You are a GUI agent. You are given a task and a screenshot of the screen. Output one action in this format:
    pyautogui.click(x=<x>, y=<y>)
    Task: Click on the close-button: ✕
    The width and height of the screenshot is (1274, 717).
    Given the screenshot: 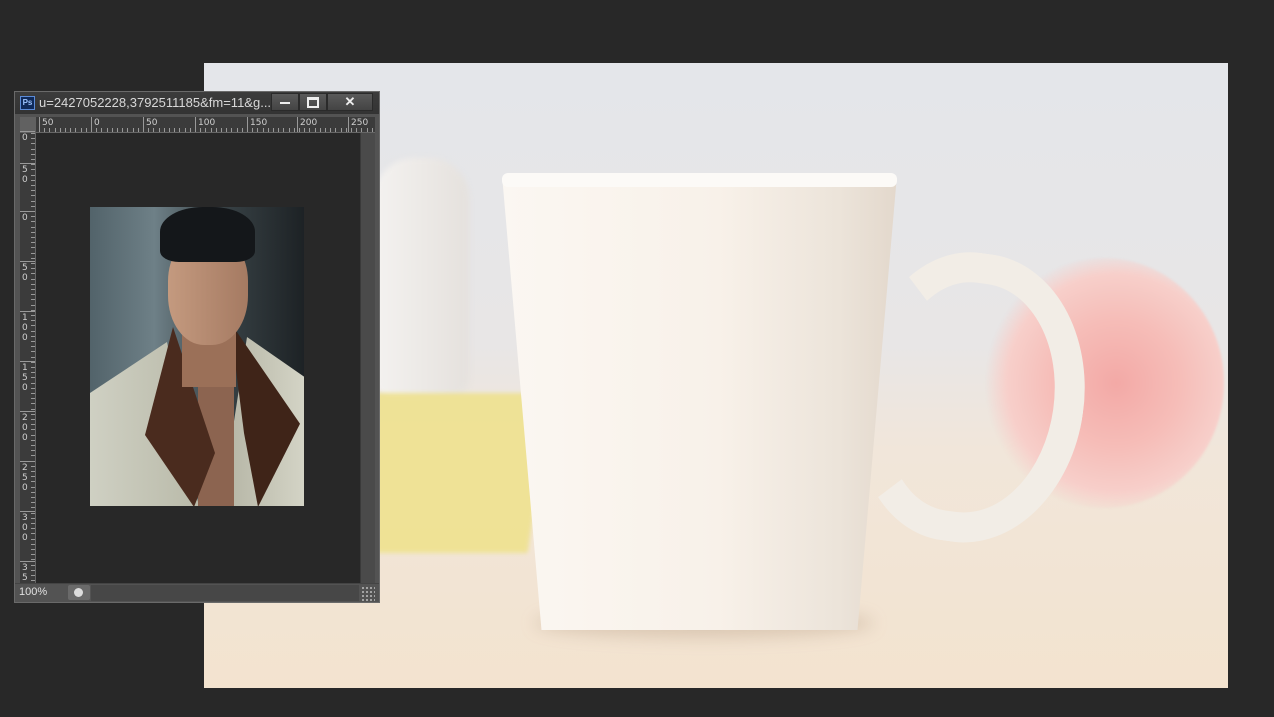 What is the action you would take?
    pyautogui.click(x=350, y=102)
    